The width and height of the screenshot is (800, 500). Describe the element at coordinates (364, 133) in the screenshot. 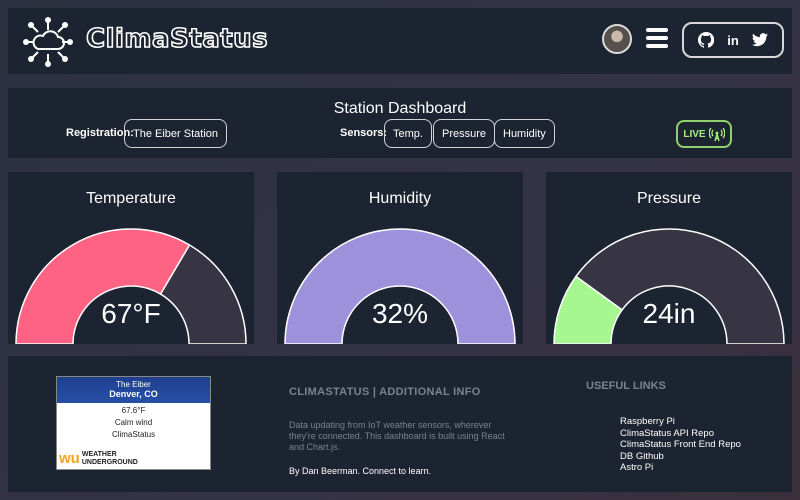

I see `sensors-label: Sensors:` at that location.